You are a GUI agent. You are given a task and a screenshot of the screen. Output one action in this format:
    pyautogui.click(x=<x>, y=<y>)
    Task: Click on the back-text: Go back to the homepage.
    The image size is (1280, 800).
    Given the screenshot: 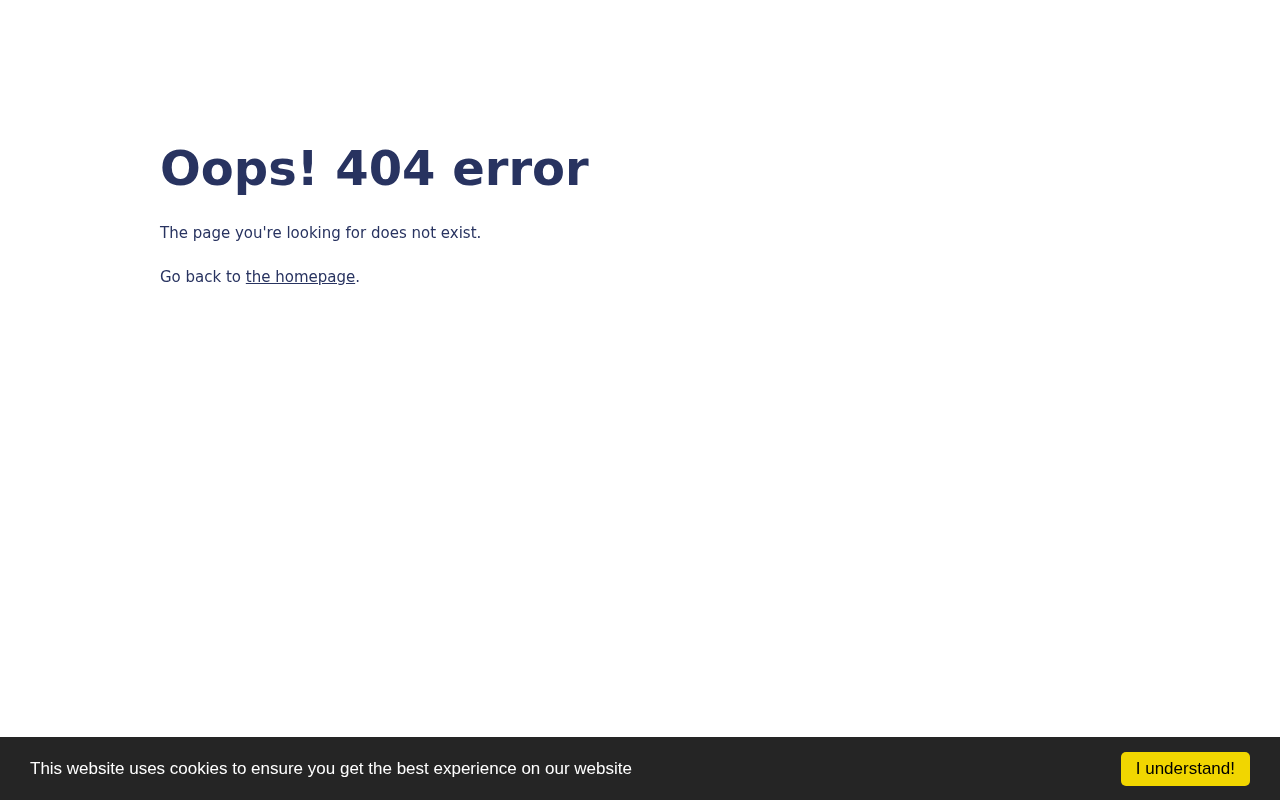 What is the action you would take?
    pyautogui.click(x=260, y=276)
    